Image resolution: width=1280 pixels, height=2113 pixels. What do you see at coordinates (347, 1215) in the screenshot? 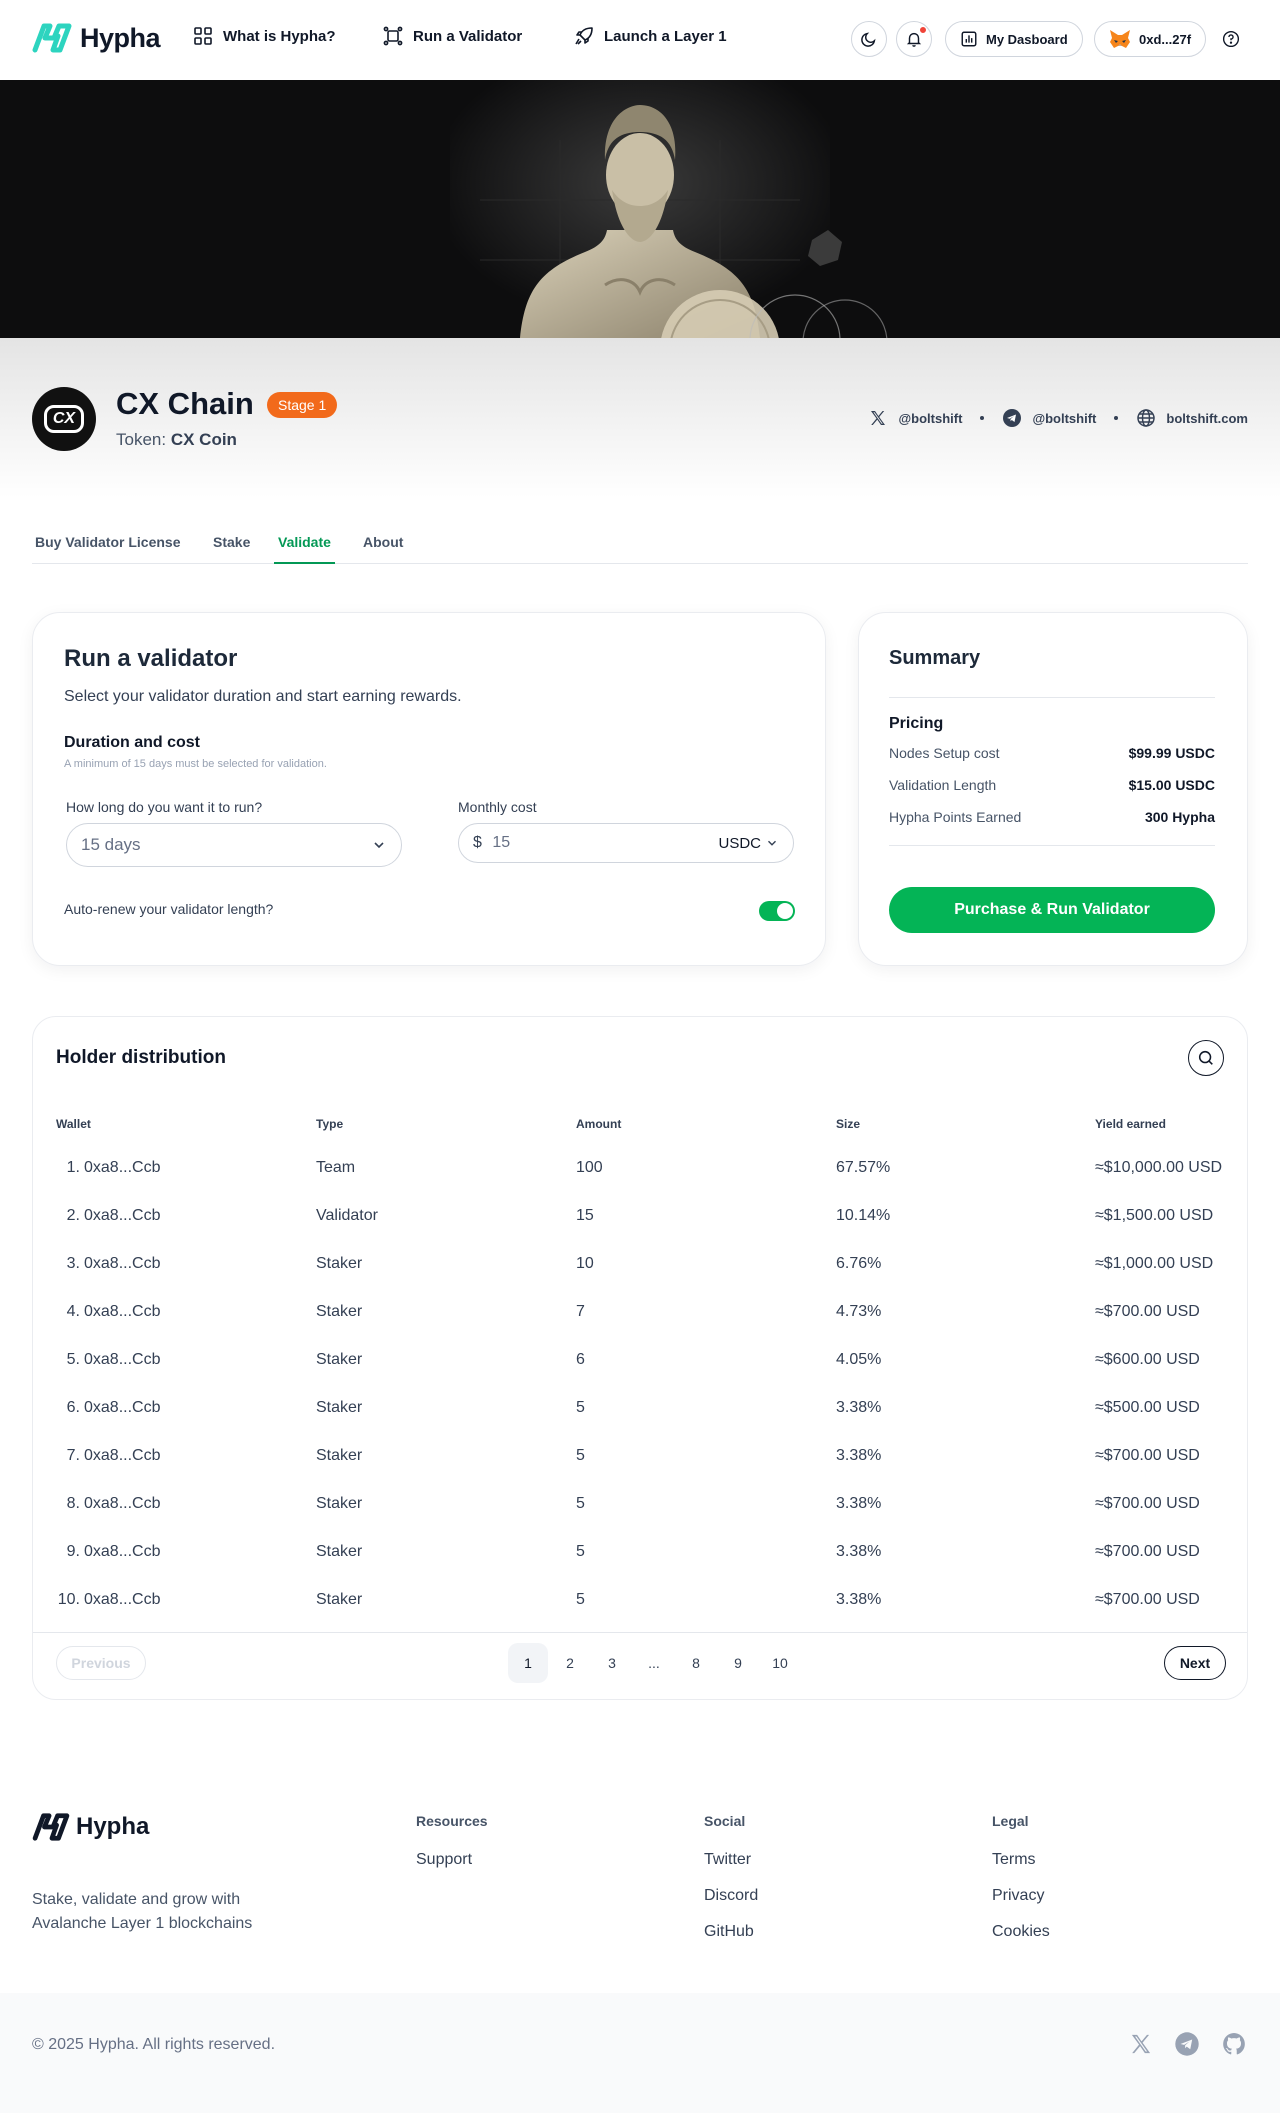
I see `type-cell: Validator` at bounding box center [347, 1215].